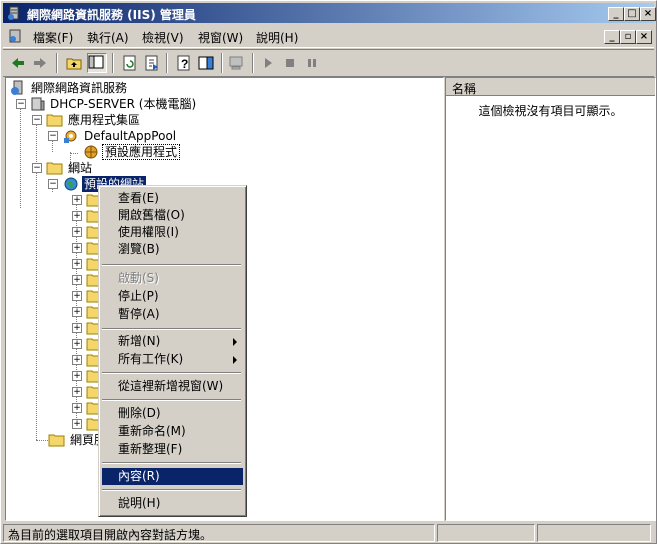  I want to click on ctx-item-explore: 查看(E), so click(172, 198).